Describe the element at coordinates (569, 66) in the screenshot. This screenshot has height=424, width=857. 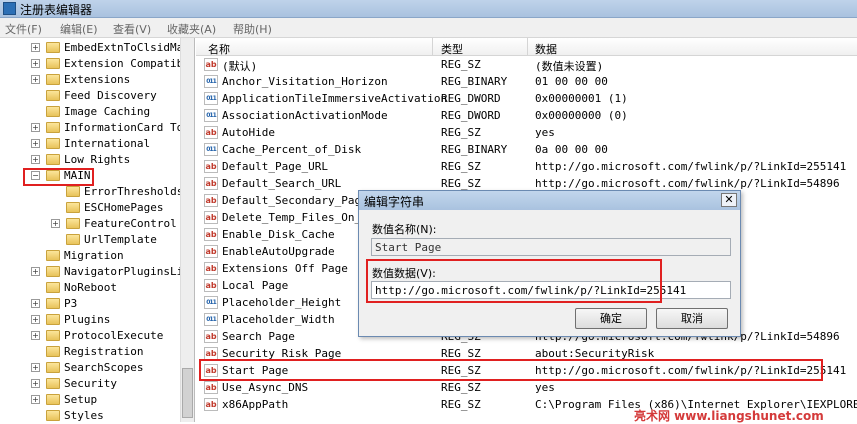
I see `value-data: (数值未设置)` at that location.